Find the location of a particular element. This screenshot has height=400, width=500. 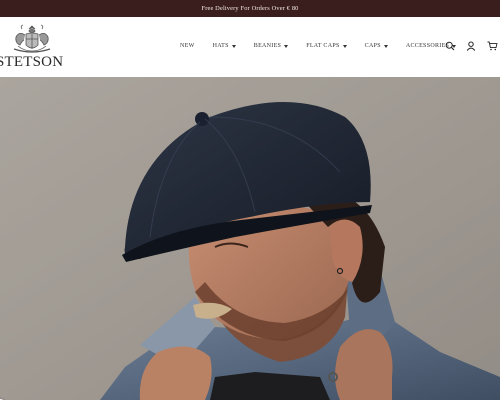

header-icons is located at coordinates (466, 46).